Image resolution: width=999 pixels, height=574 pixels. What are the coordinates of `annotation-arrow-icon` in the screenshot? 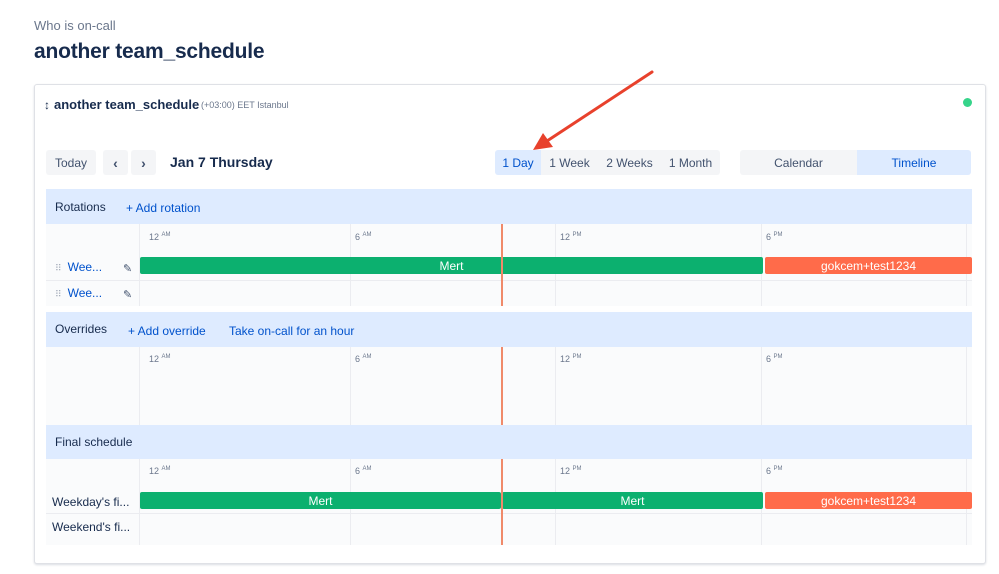 It's located at (593, 110).